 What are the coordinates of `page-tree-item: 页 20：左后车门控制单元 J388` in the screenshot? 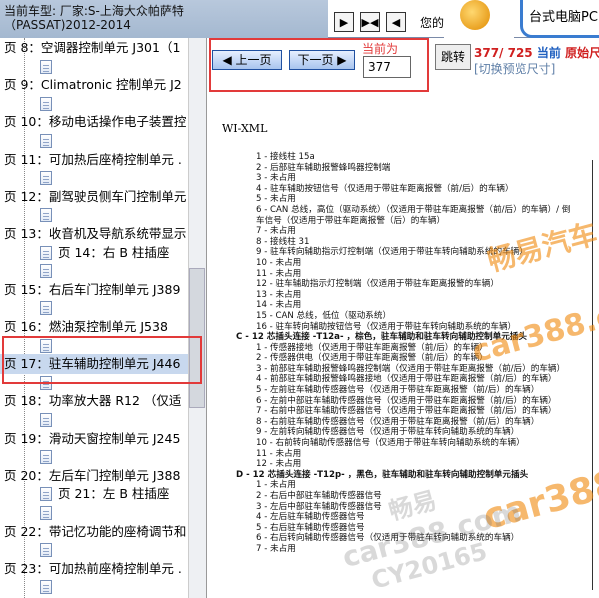 It's located at (94, 476).